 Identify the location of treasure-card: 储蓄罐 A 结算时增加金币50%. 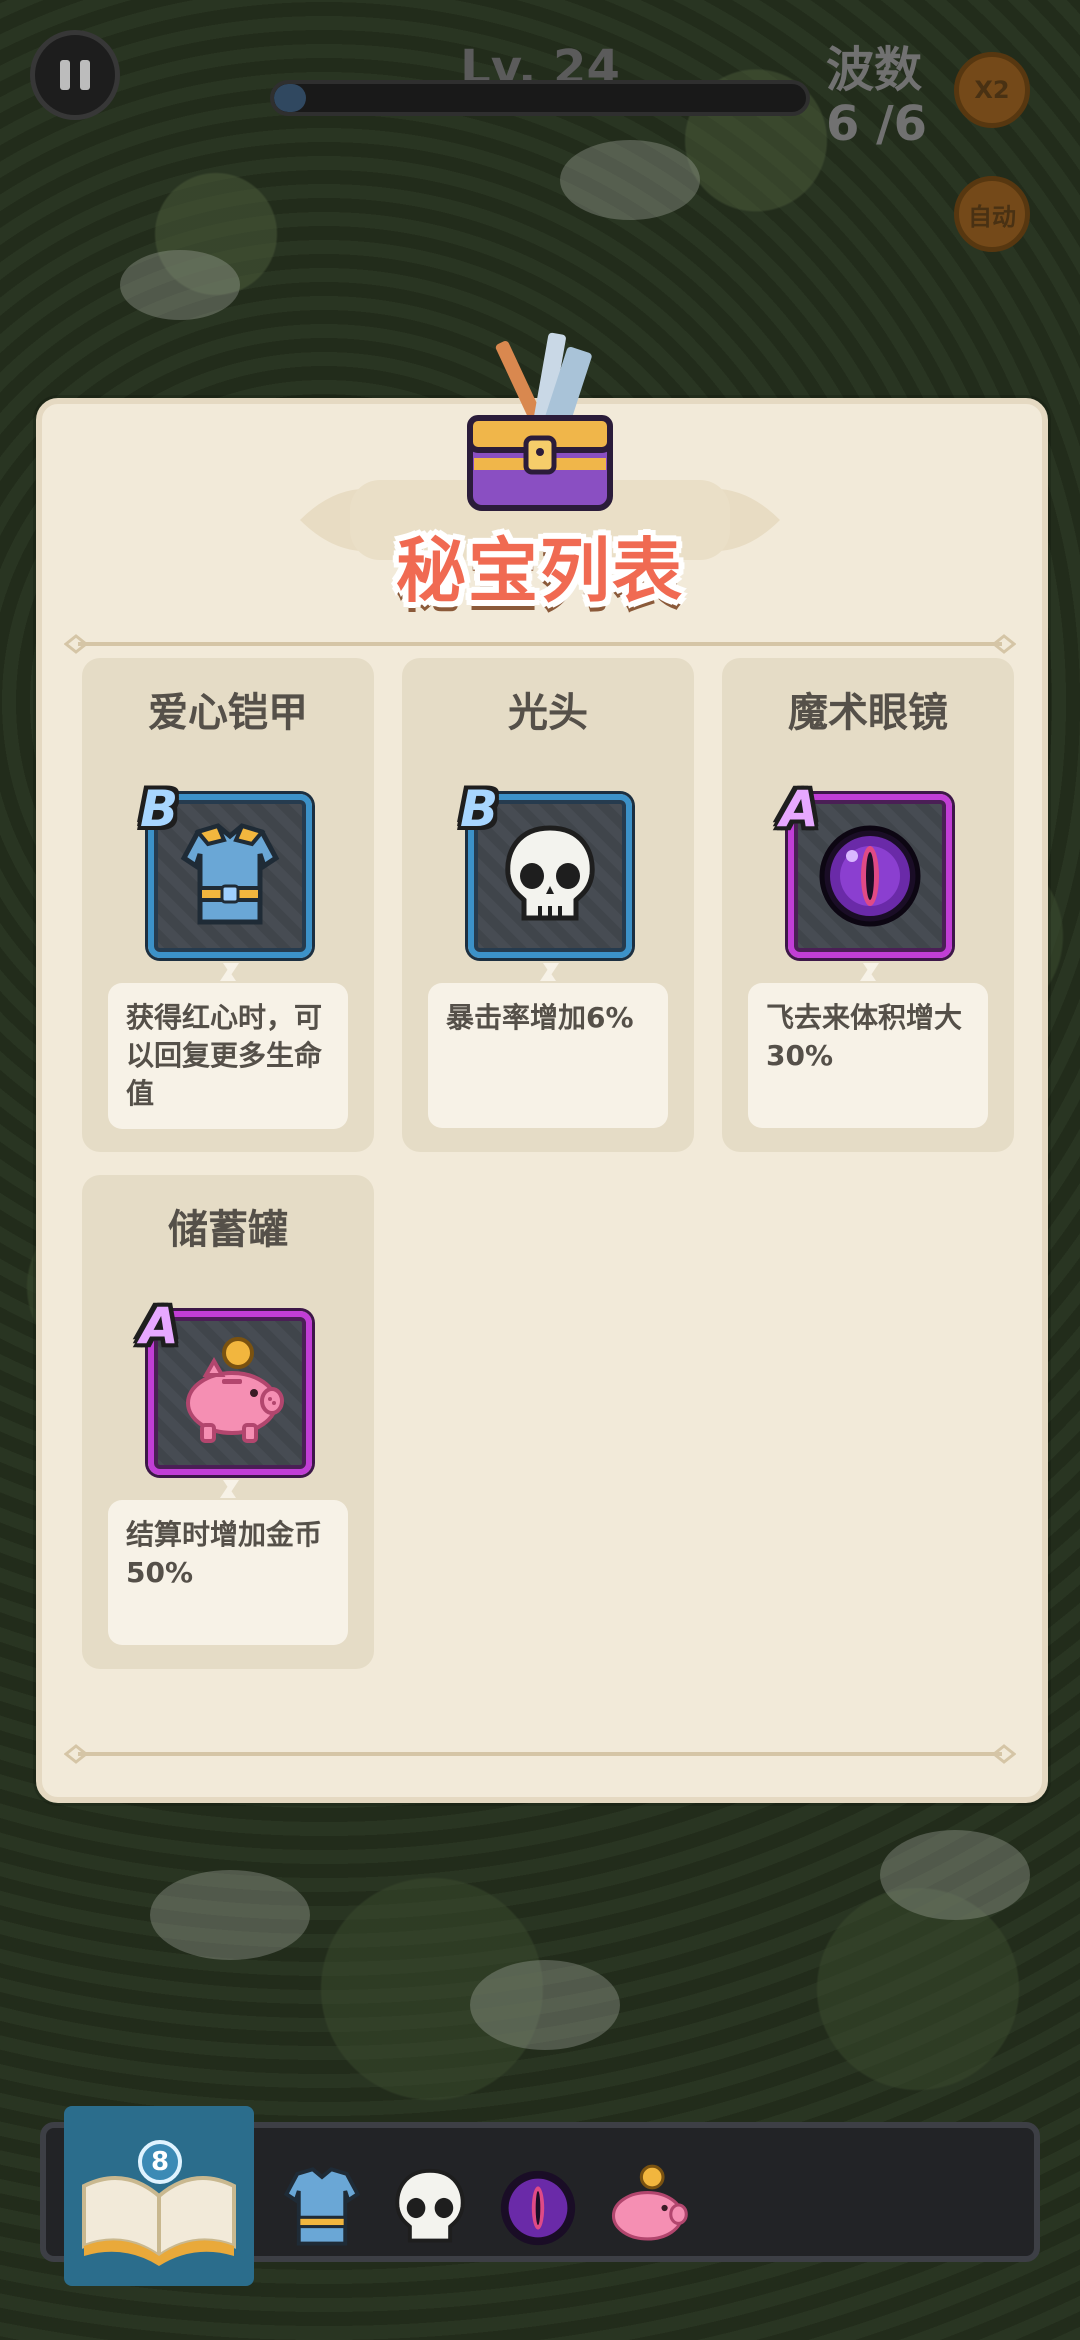
(228, 1422).